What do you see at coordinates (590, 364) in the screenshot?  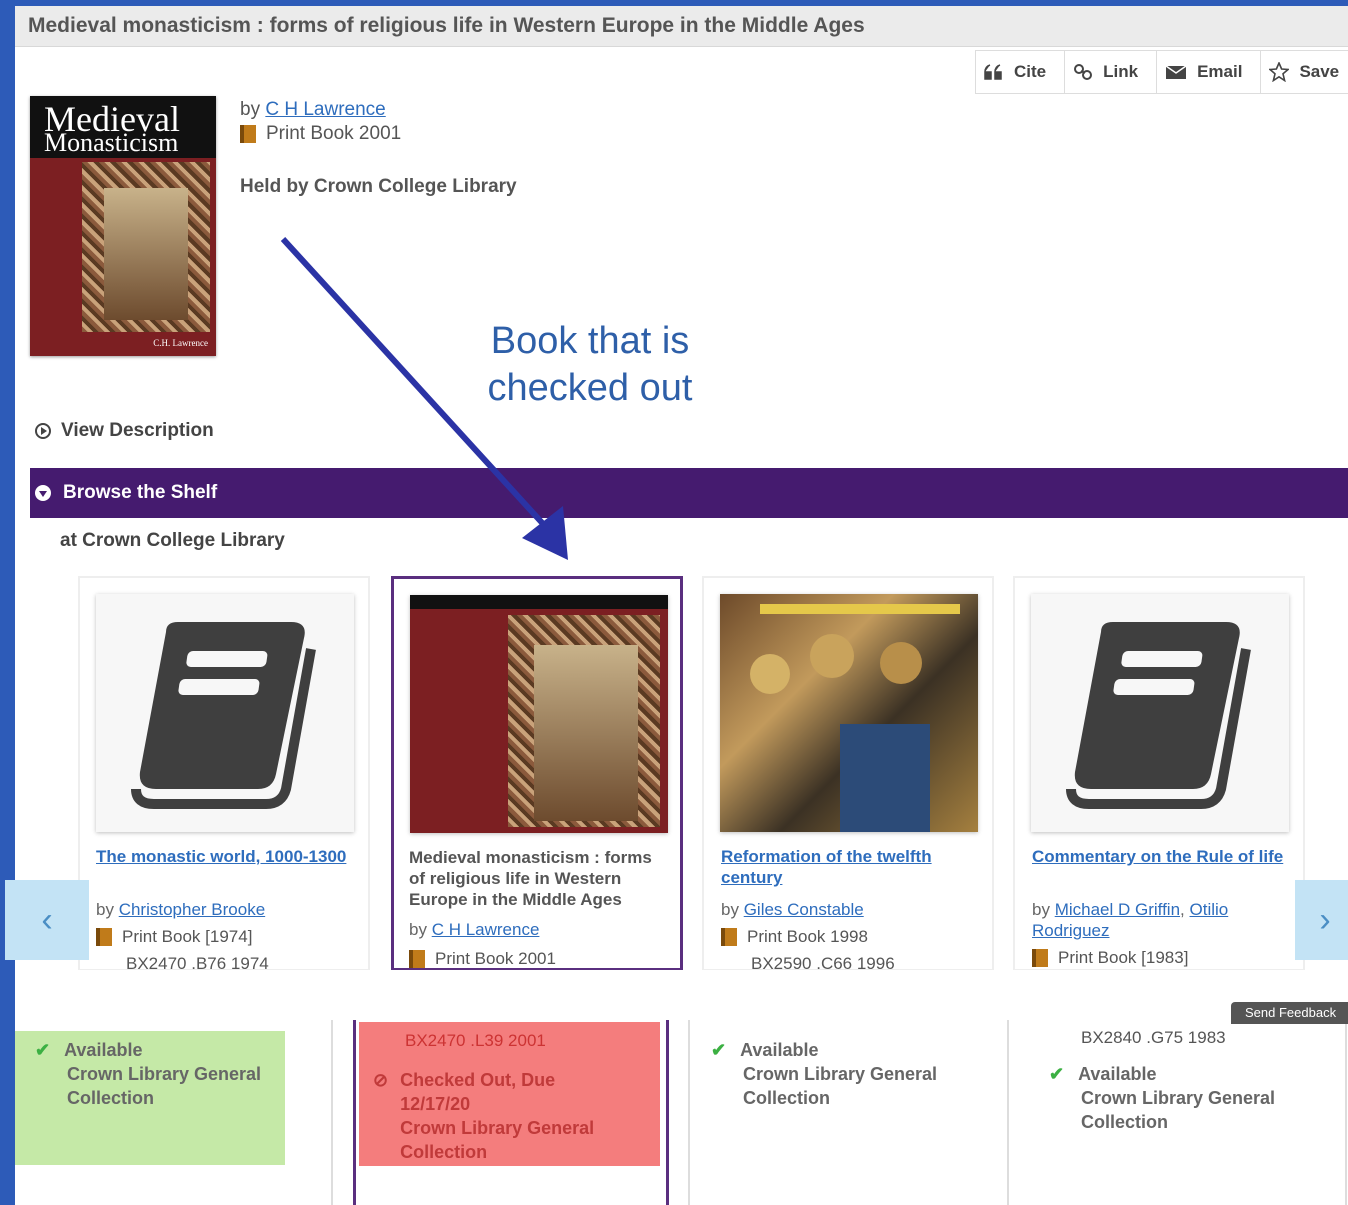 I see `annotation-text: Book that is checked out` at bounding box center [590, 364].